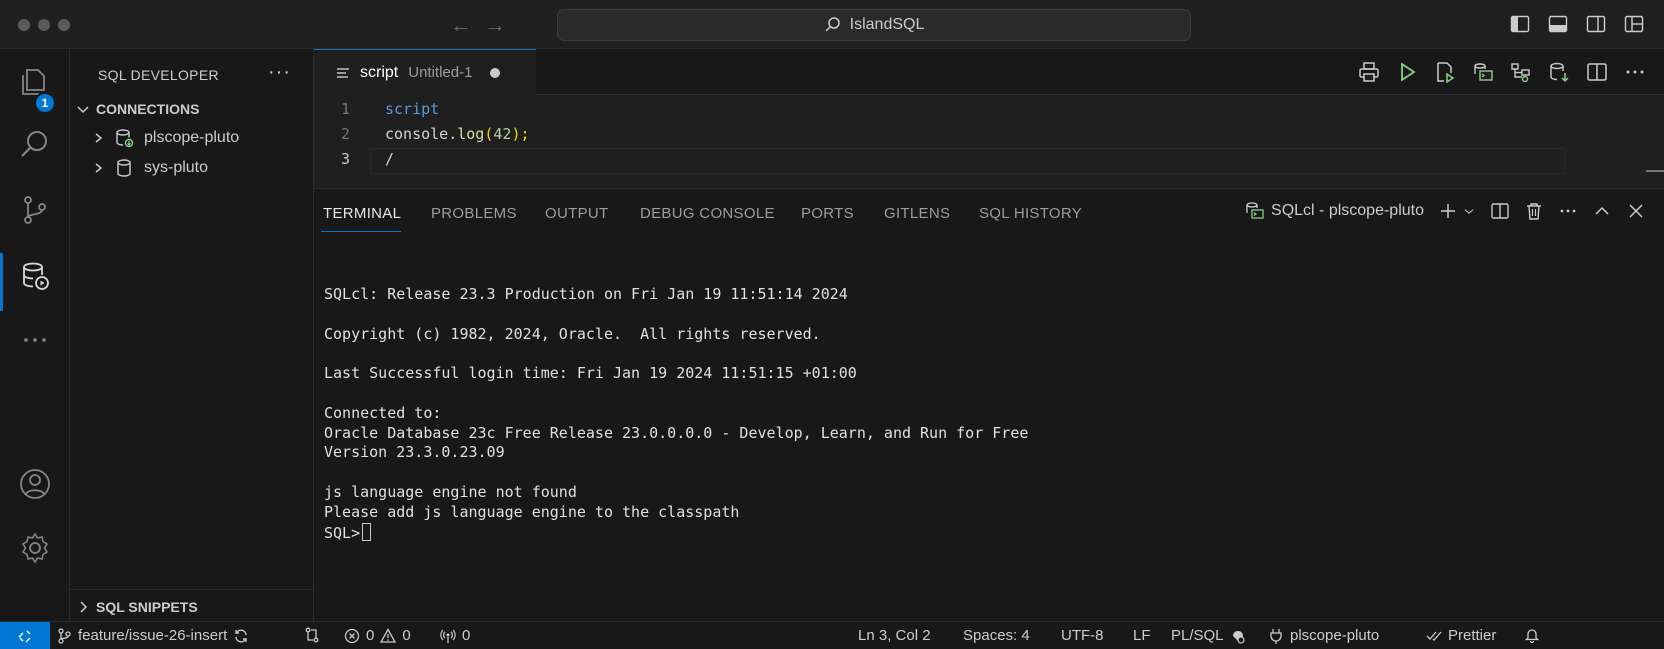 The width and height of the screenshot is (1664, 649). I want to click on tab-debug-console: DEBUG CONSOLE, so click(707, 213).